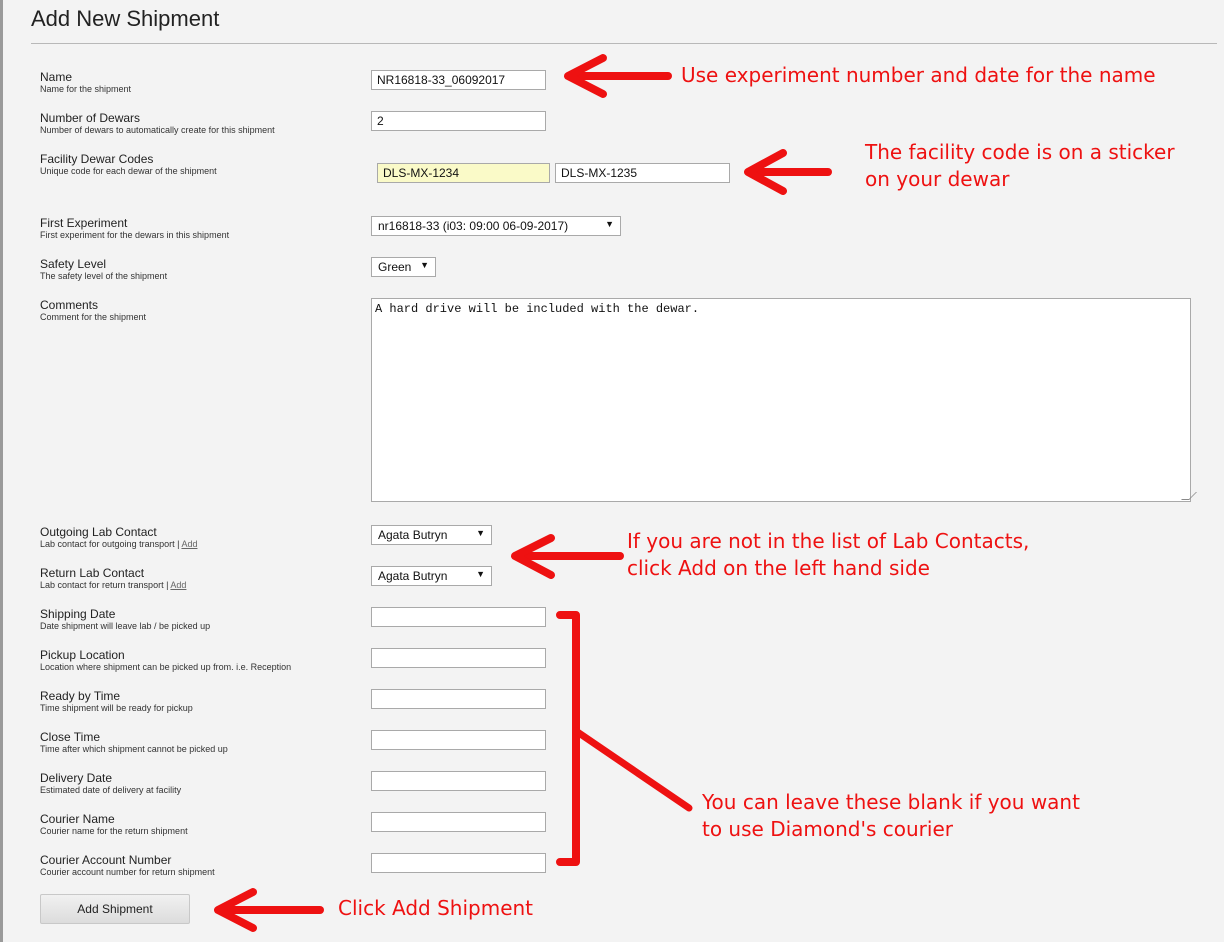  I want to click on courier-note-line-2: to use Diamond's courier, so click(827, 829).